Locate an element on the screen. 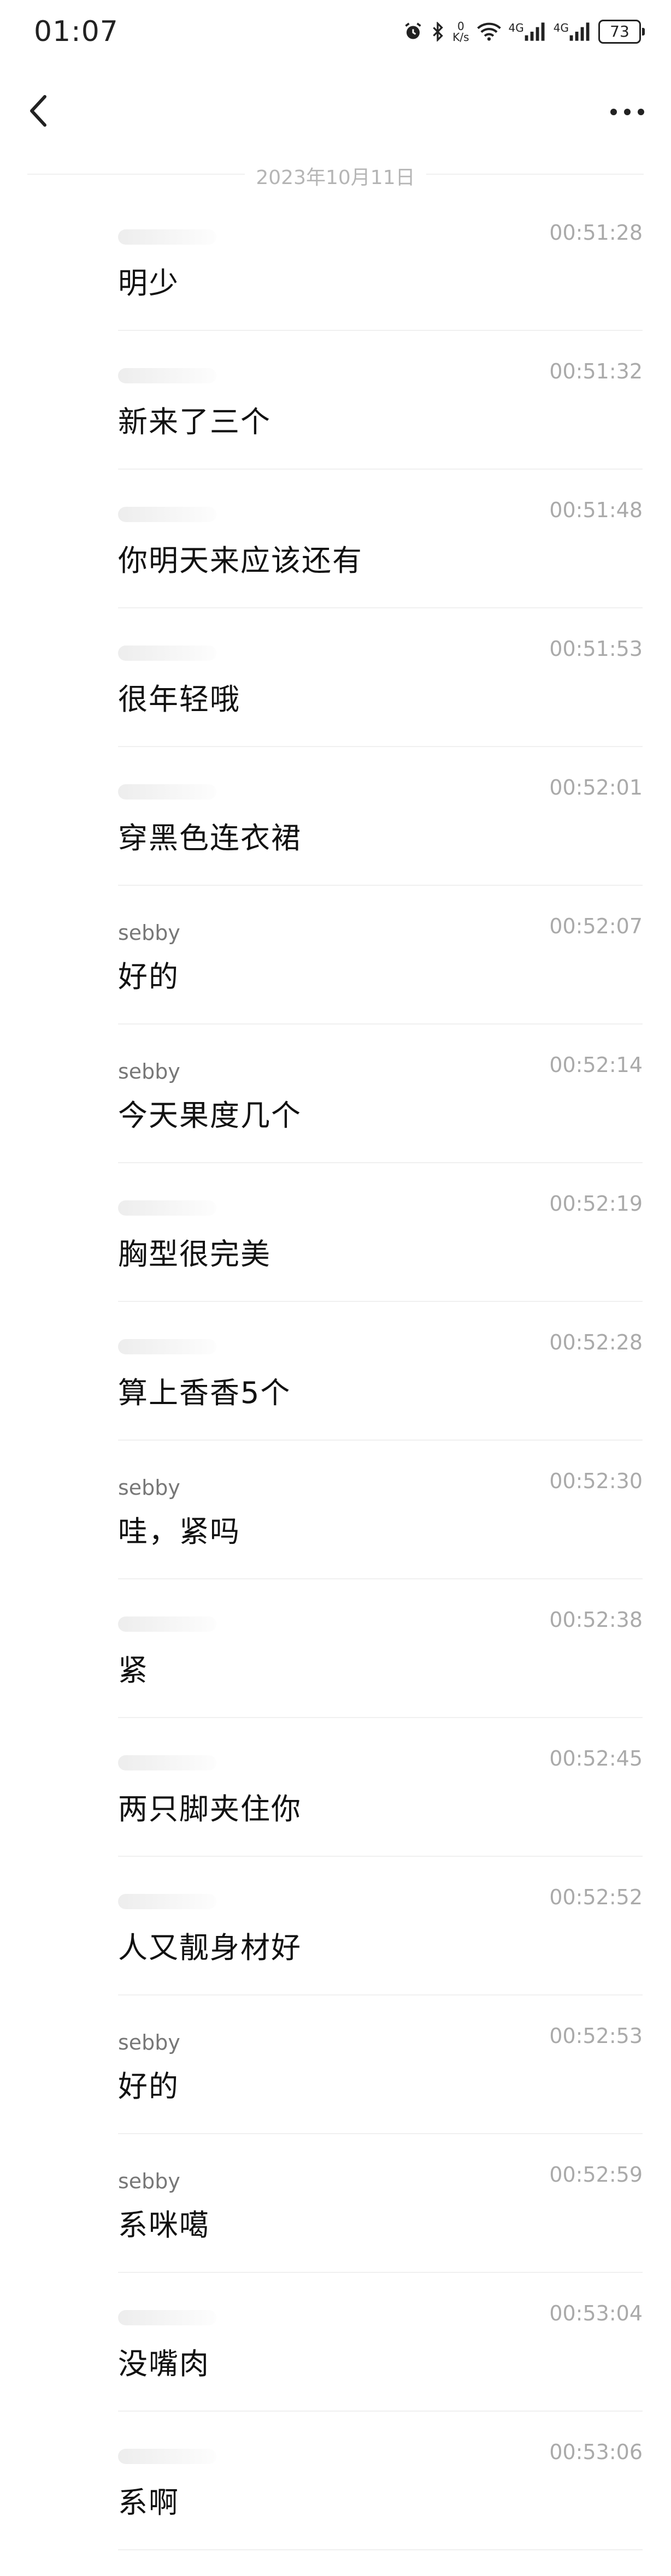 The height and width of the screenshot is (2576, 671). net-speed-value: 0 is located at coordinates (460, 26).